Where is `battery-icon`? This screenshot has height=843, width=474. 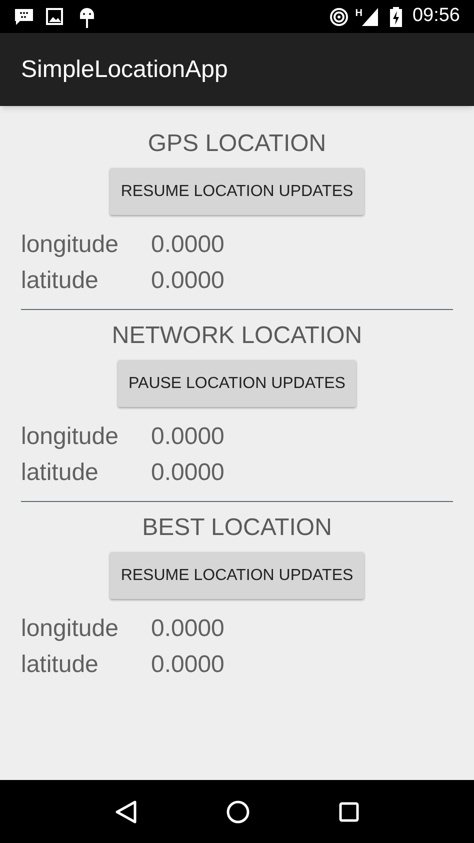
battery-icon is located at coordinates (396, 16).